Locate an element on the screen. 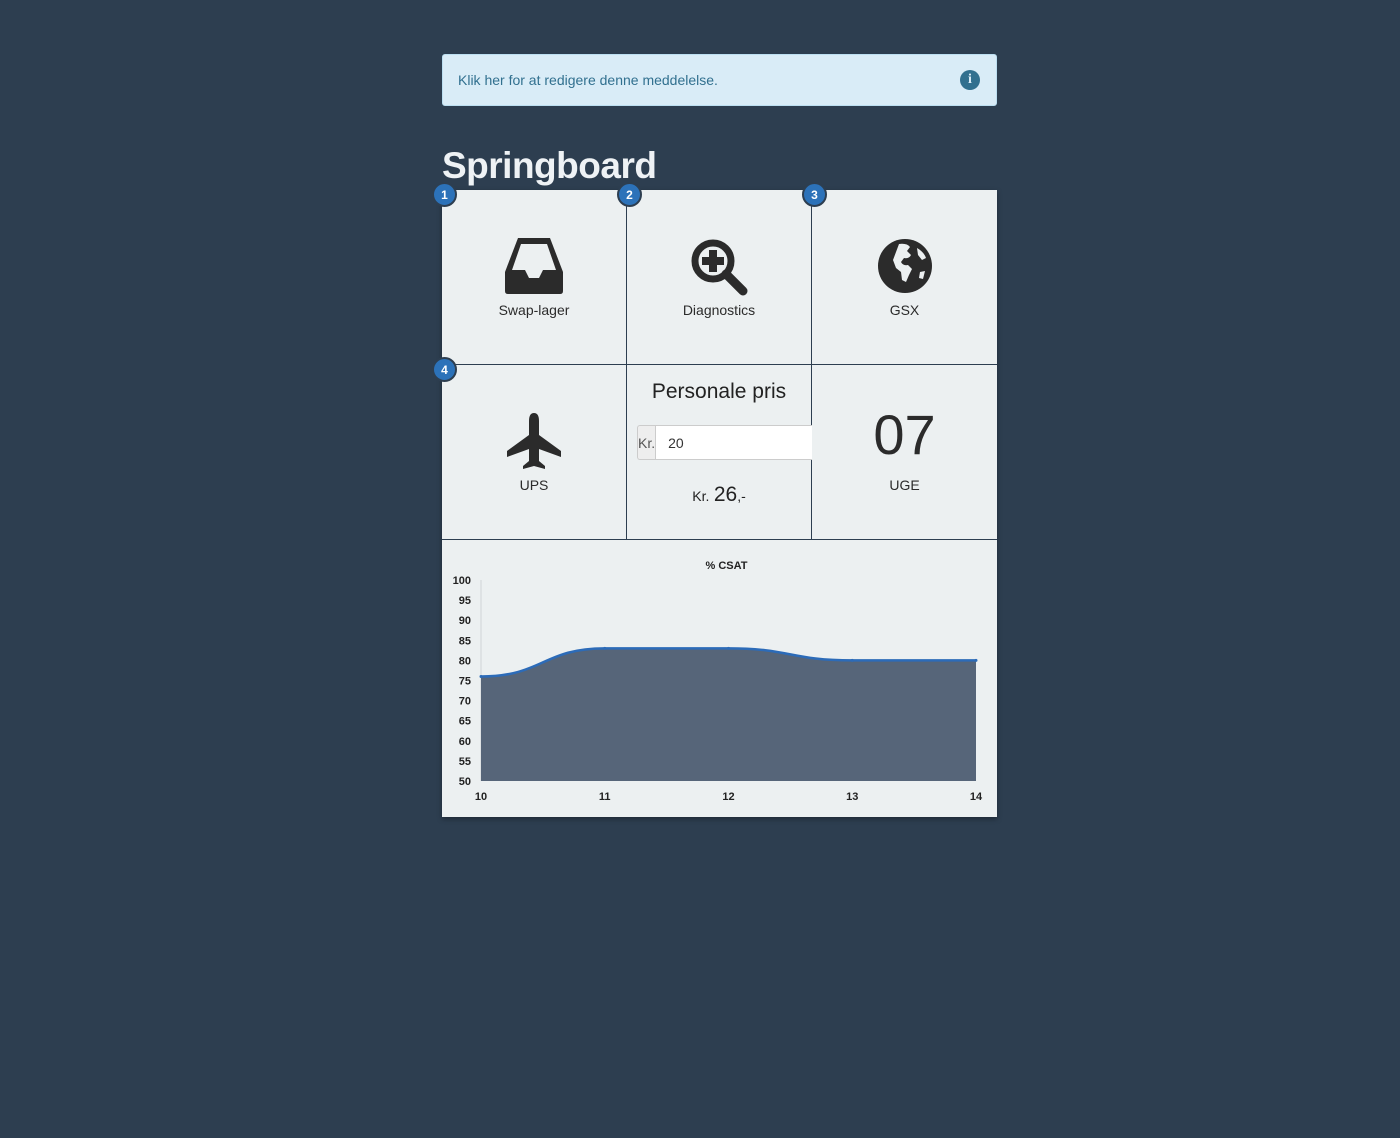 This screenshot has height=1138, width=1400. currency-addon: Kr. is located at coordinates (646, 442).